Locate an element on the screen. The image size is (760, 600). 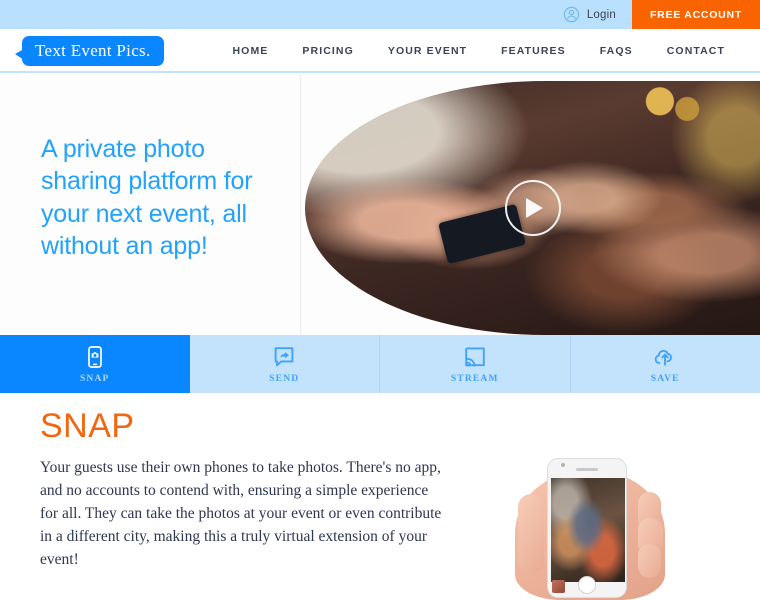
phone-illustration is located at coordinates (590, 526).